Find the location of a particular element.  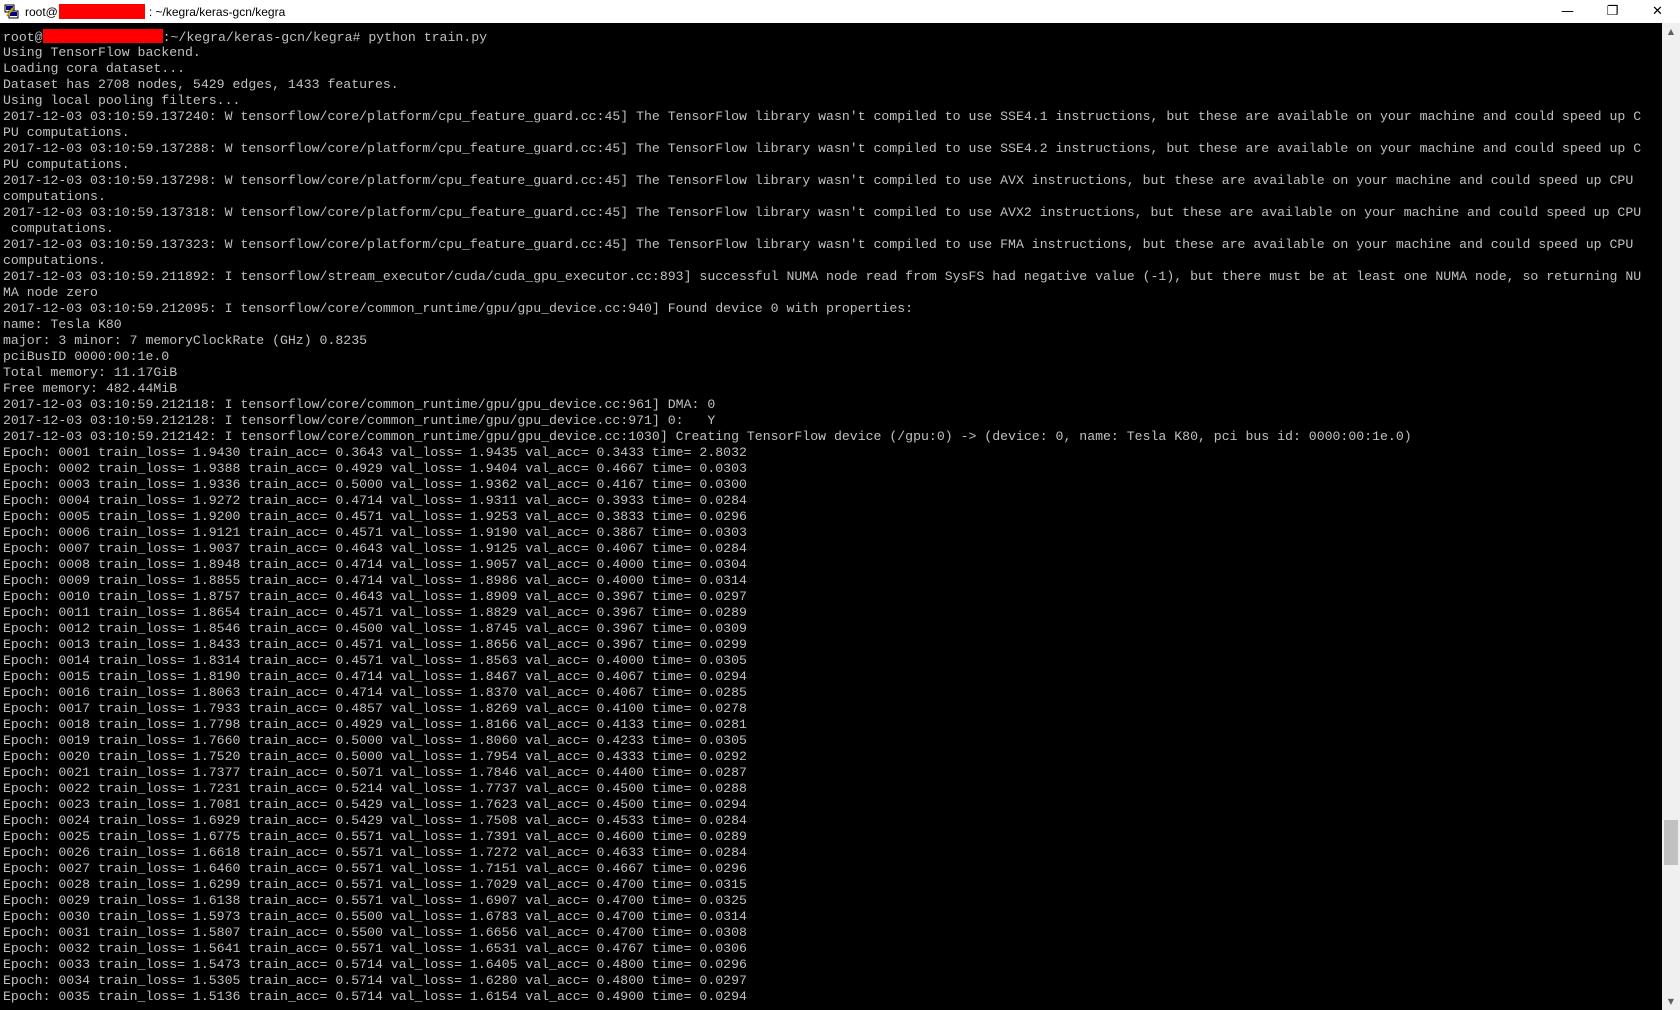

restore-button: ❐ is located at coordinates (1612, 11).